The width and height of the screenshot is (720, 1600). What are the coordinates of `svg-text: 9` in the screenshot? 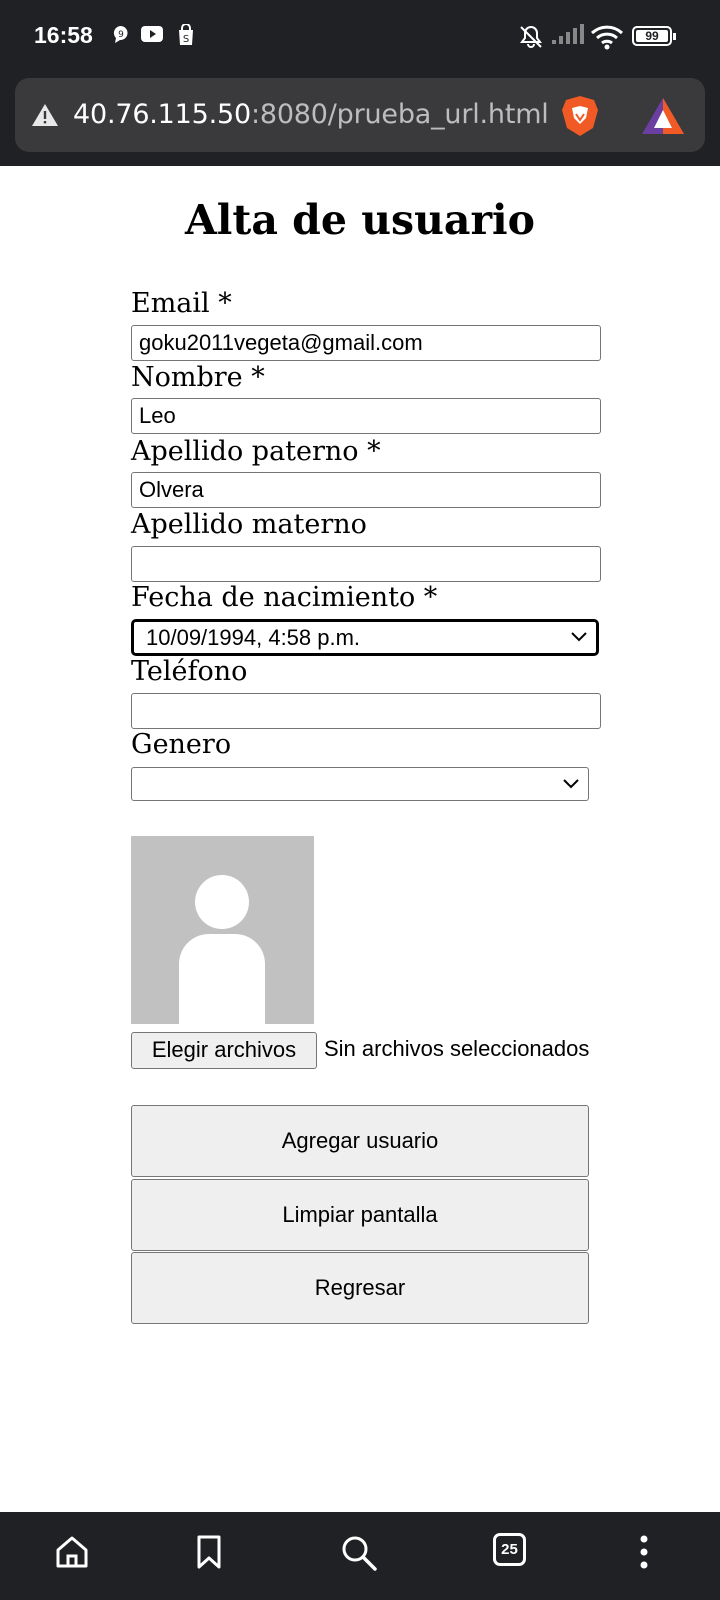 It's located at (121, 35).